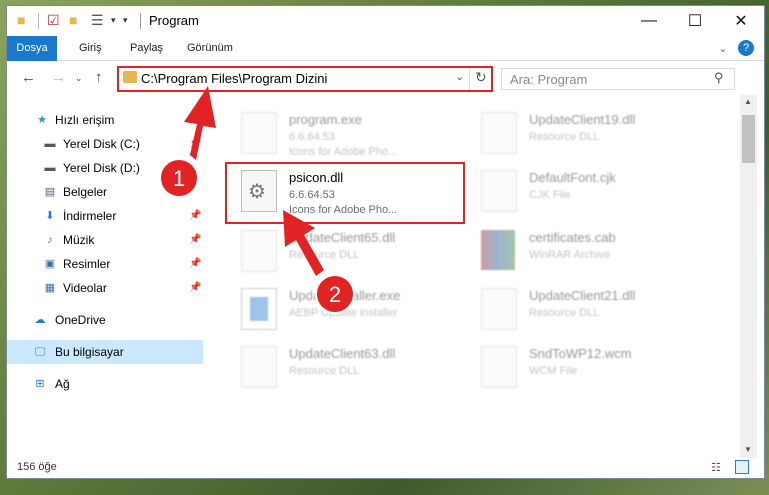 The height and width of the screenshot is (495, 769). I want to click on sidebar-item-label: İndirmeler, so click(90, 216).